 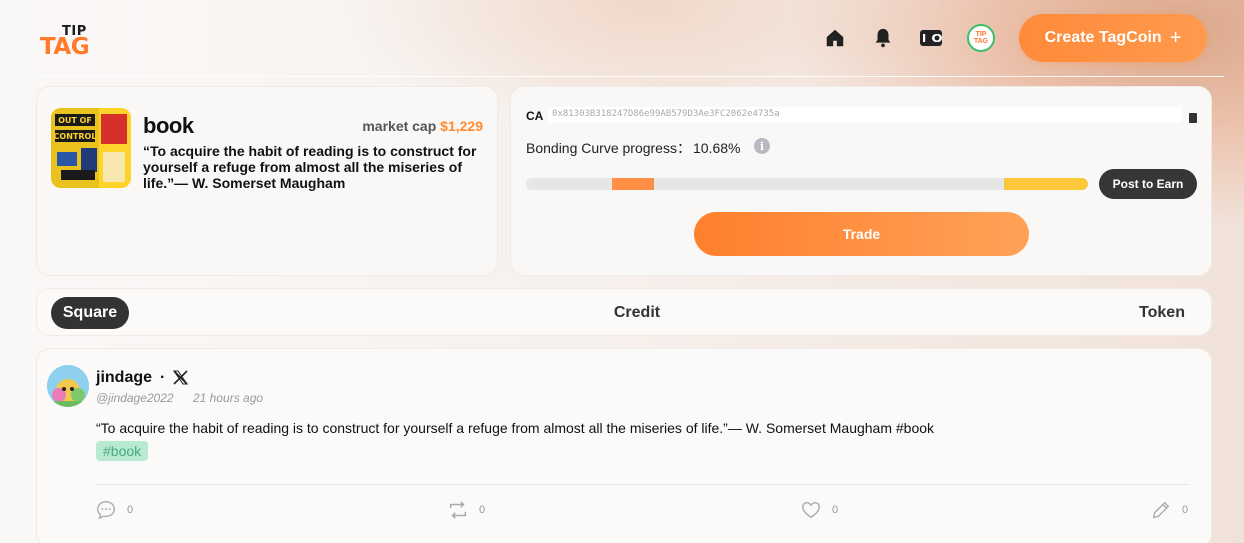 What do you see at coordinates (91, 148) in the screenshot?
I see `token-cover-image: OUT OF CONTROL` at bounding box center [91, 148].